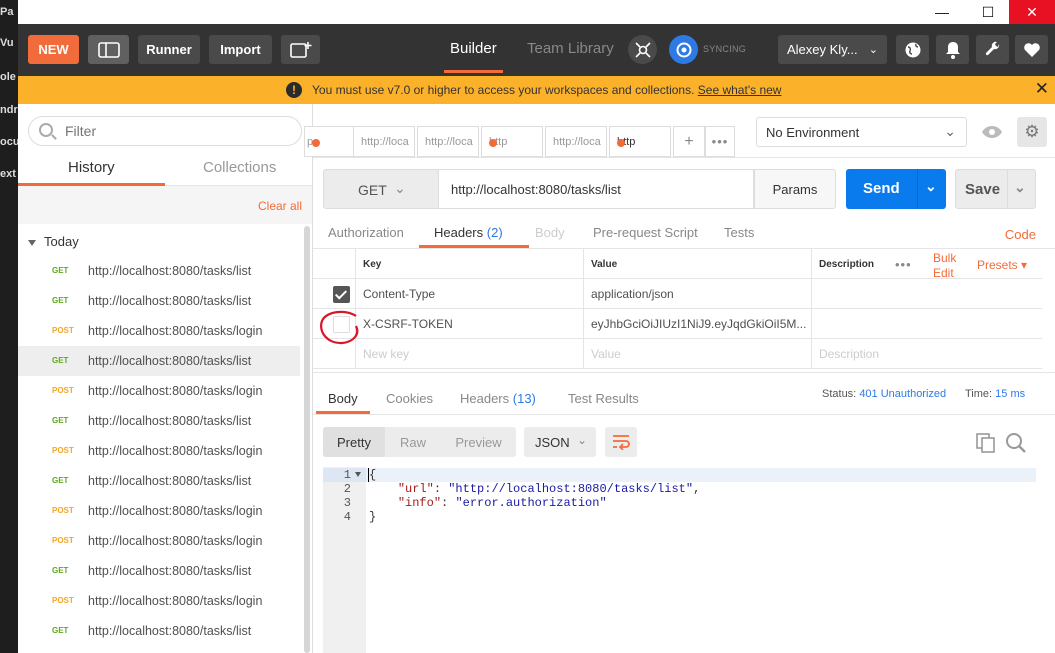 Image resolution: width=1055 pixels, height=653 pixels. Describe the element at coordinates (1010, 394) in the screenshot. I see `time-value: 15 ms` at that location.